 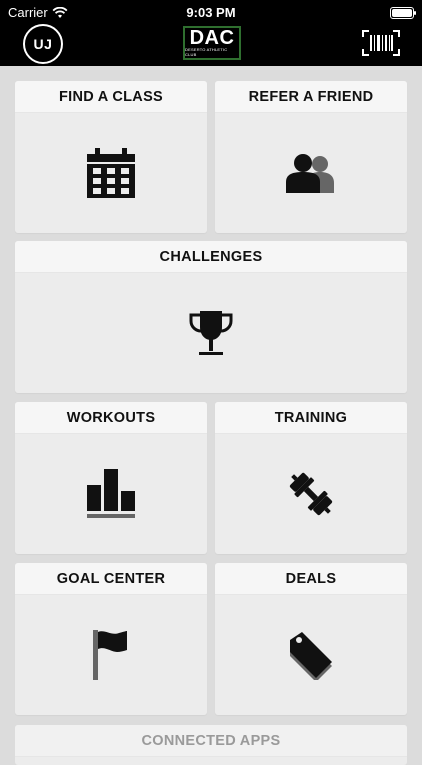 What do you see at coordinates (211, 741) in the screenshot?
I see `tile-label: CONNECTED APPS` at bounding box center [211, 741].